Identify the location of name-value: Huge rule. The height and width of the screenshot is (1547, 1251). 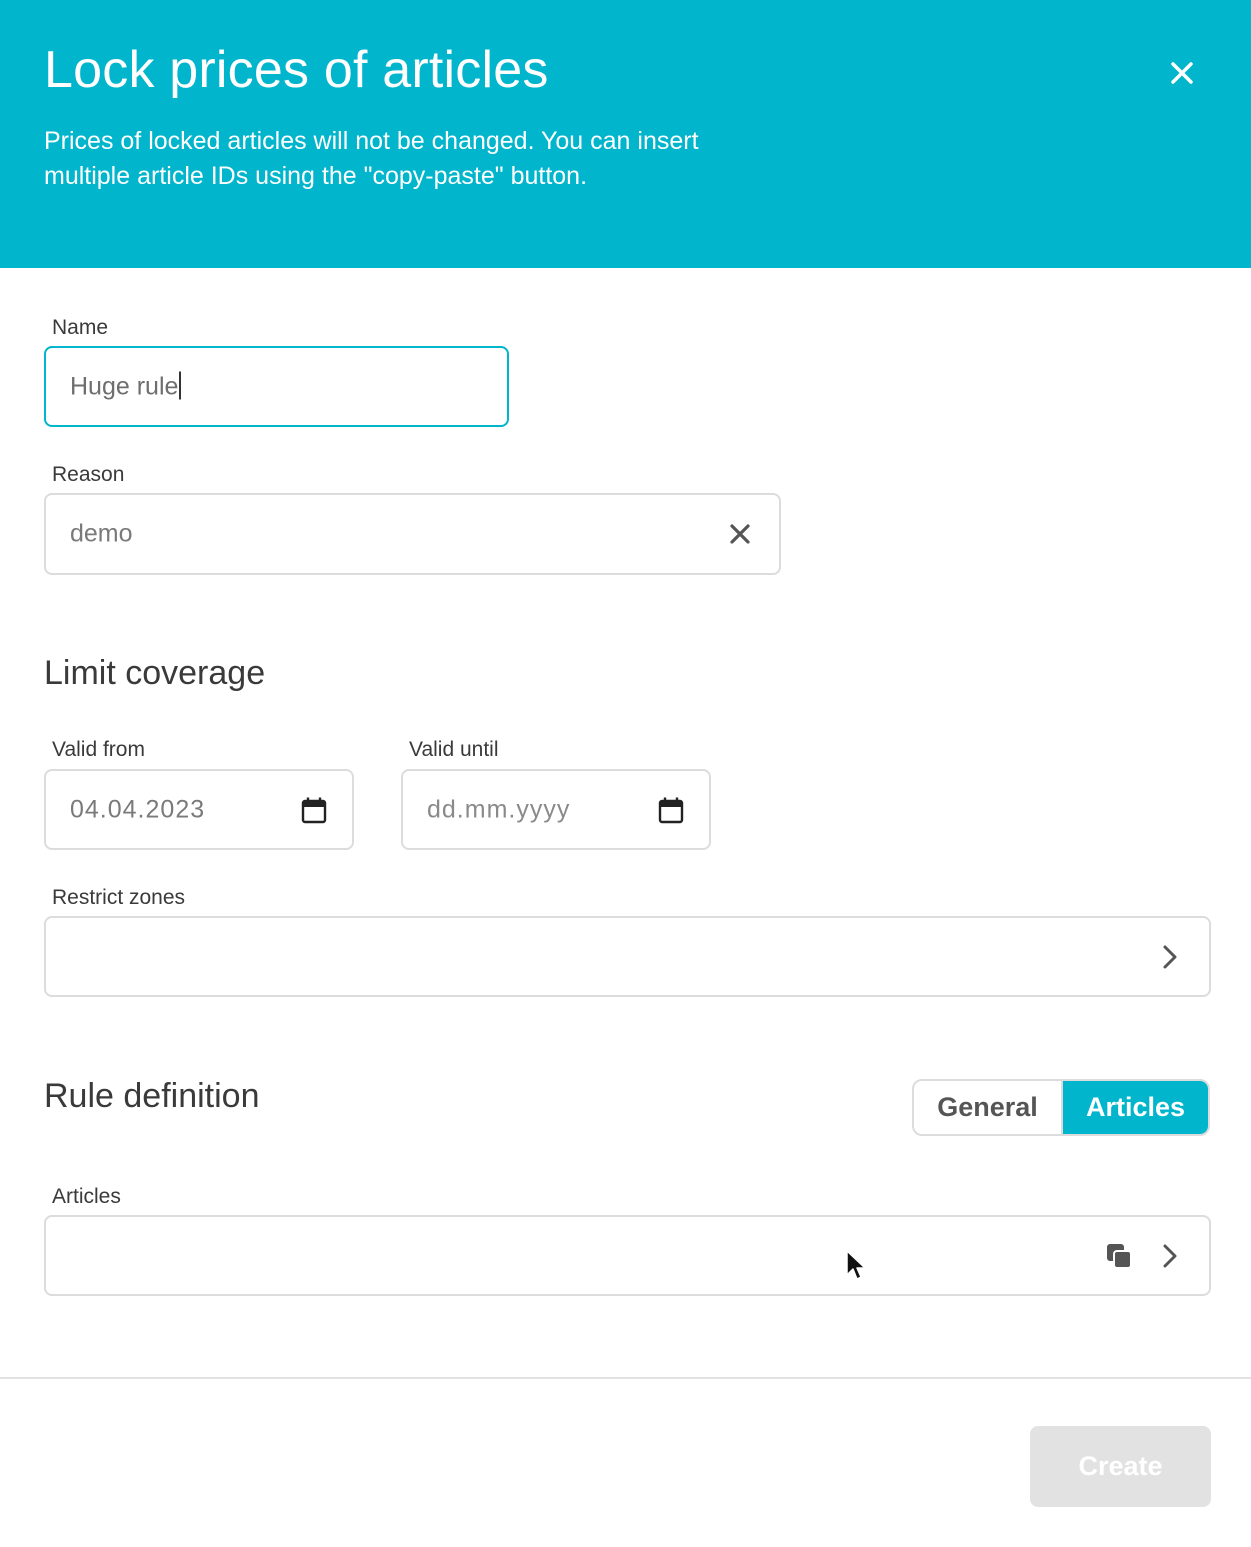
(124, 386).